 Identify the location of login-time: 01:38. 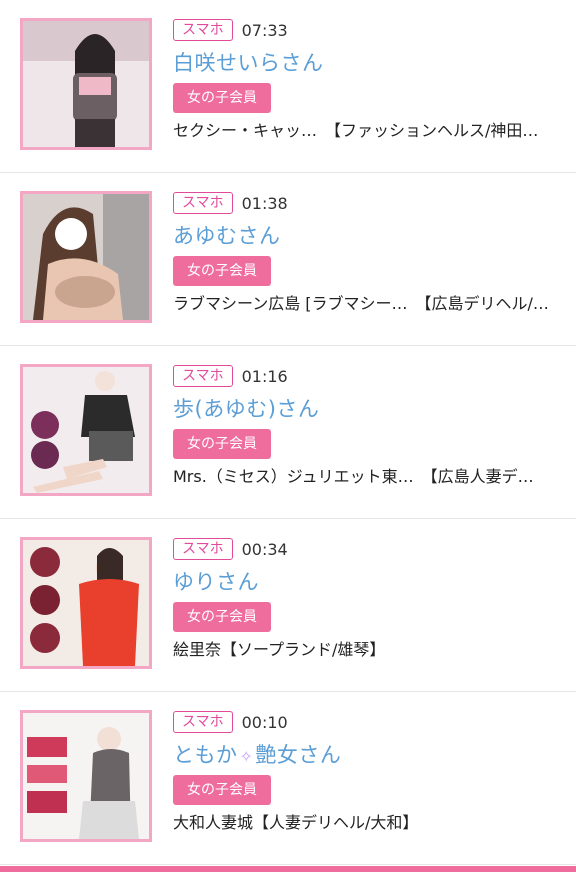
(264, 203).